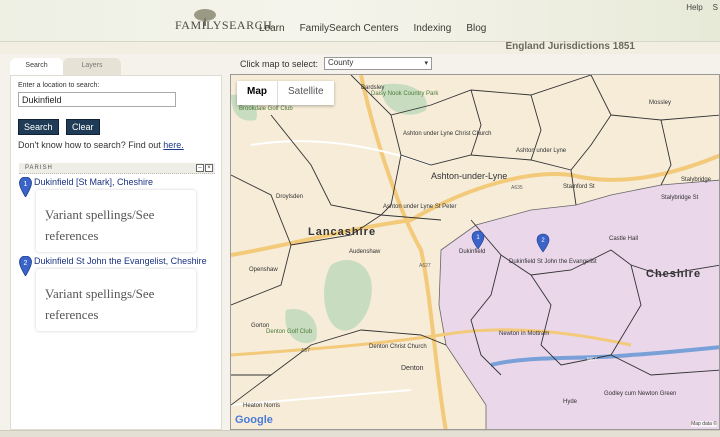  What do you see at coordinates (263, 270) in the screenshot?
I see `place-label: Openshaw` at bounding box center [263, 270].